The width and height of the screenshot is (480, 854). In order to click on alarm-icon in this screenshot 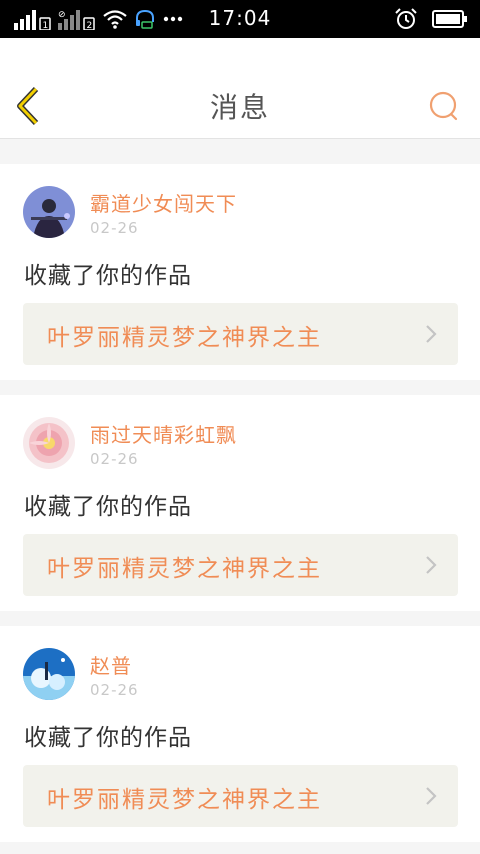, I will do `click(406, 18)`.